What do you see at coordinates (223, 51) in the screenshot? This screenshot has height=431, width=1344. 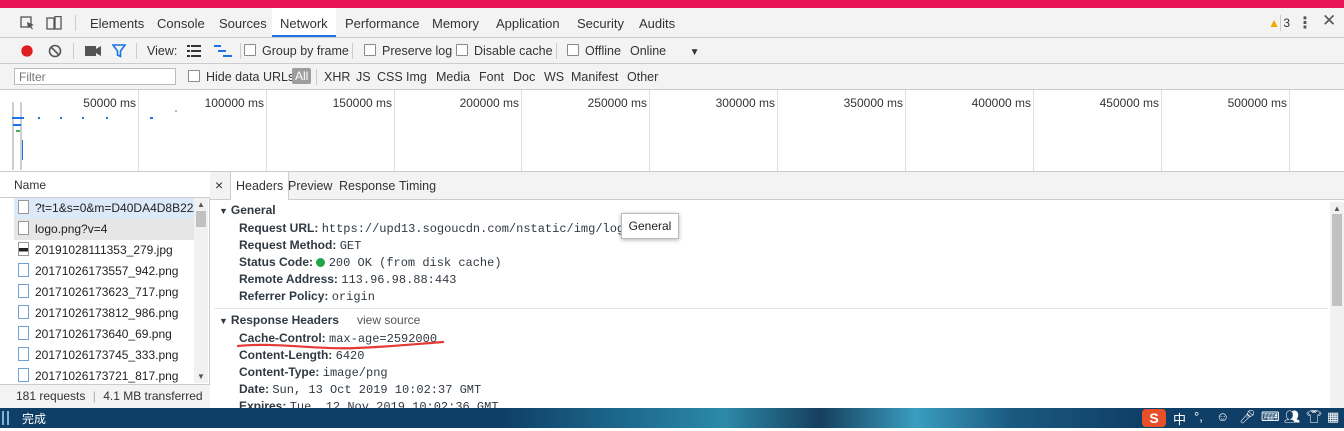 I see `waterfall-view-icon` at bounding box center [223, 51].